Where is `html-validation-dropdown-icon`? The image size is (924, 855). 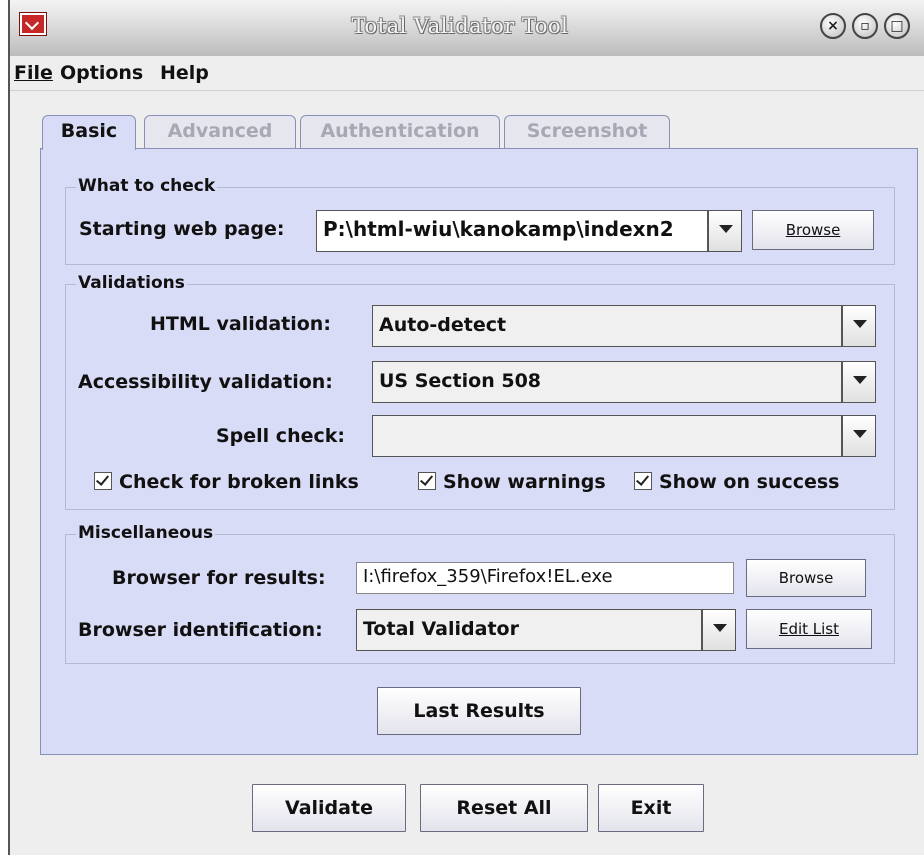 html-validation-dropdown-icon is located at coordinates (859, 326).